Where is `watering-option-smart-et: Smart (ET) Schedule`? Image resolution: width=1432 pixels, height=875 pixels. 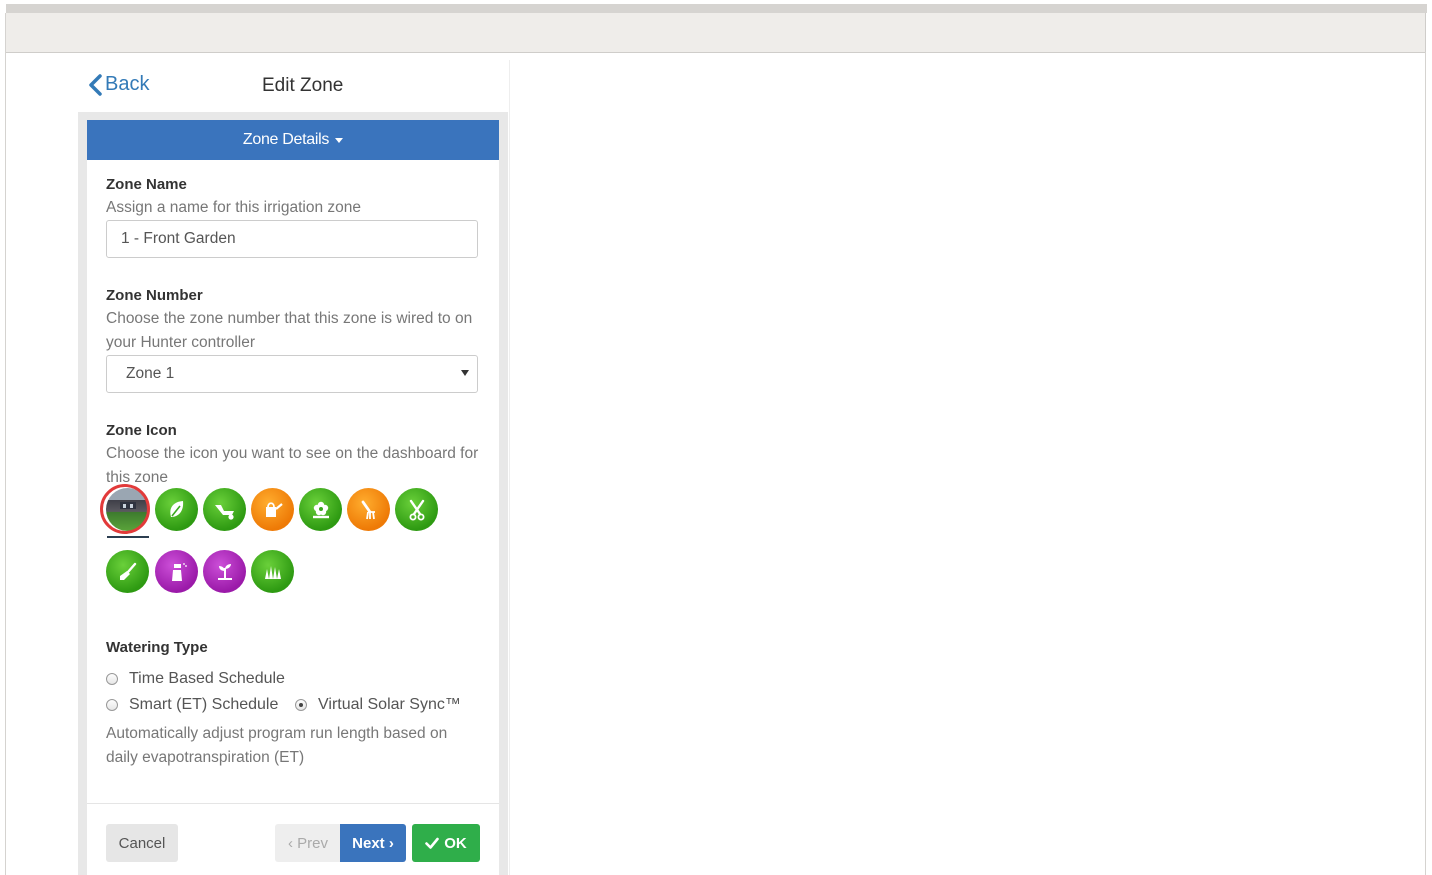
watering-option-smart-et: Smart (ET) Schedule is located at coordinates (192, 705).